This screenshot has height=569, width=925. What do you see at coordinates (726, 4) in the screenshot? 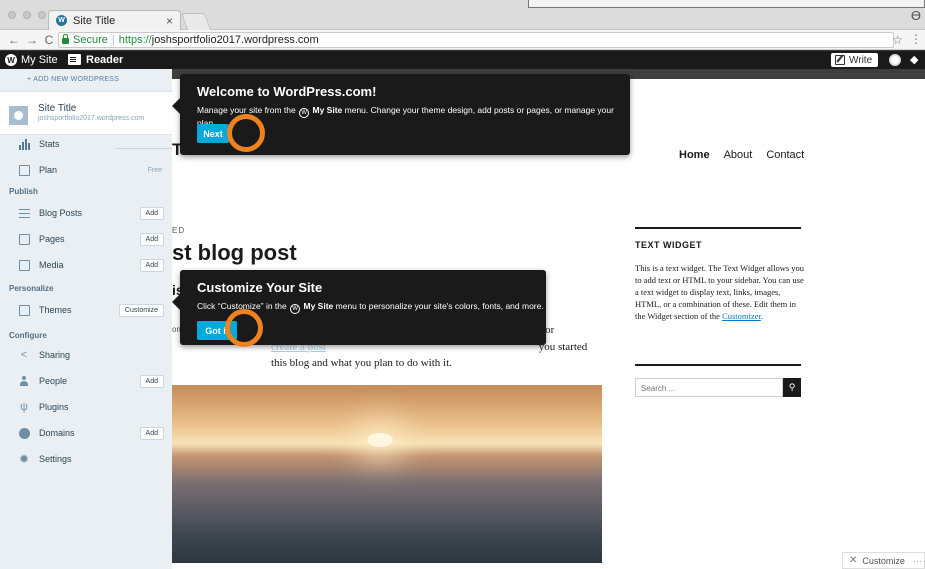
I see `overlay-frame` at bounding box center [726, 4].